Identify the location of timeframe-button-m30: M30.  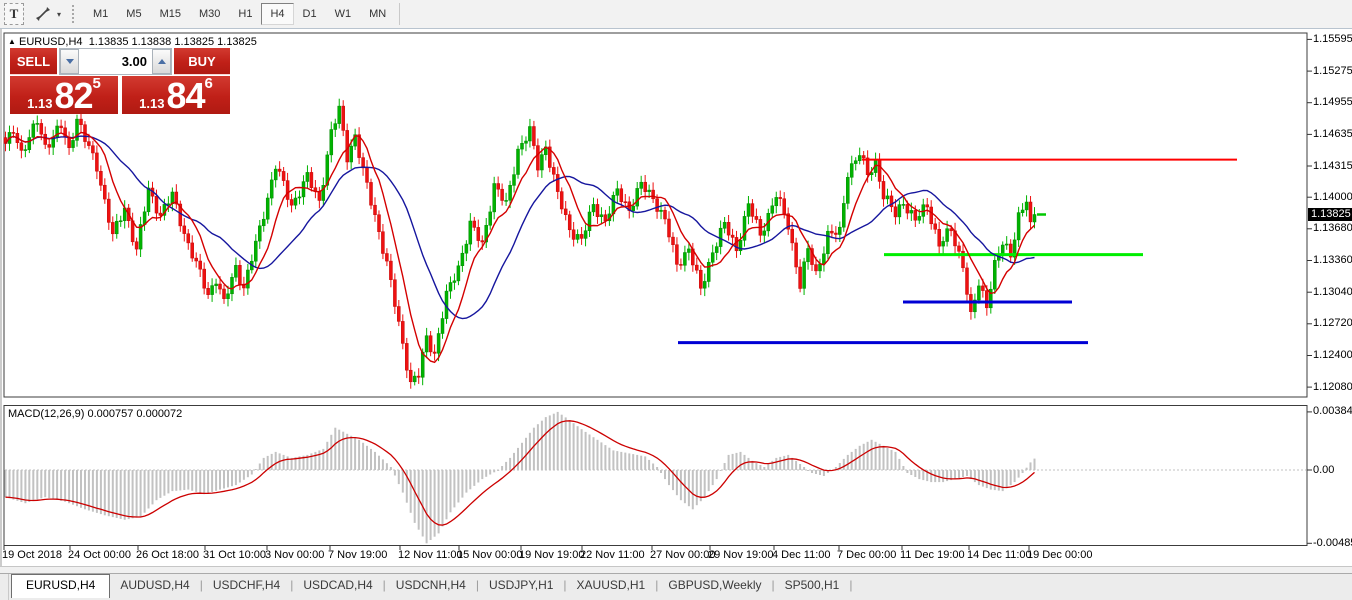
(209, 14).